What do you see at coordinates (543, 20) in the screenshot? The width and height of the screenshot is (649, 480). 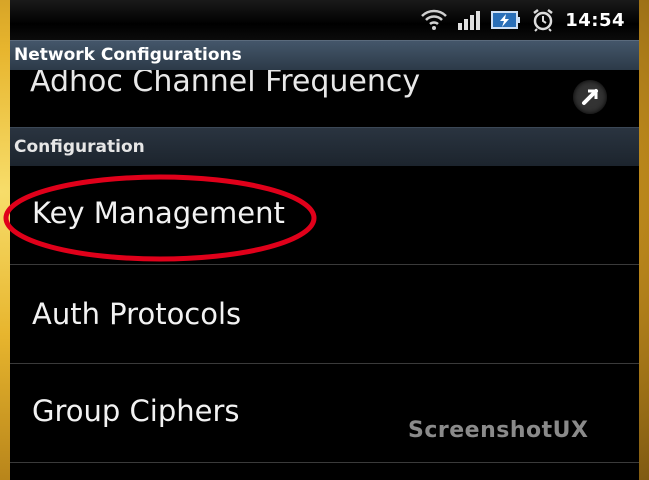 I see `alarm-icon` at bounding box center [543, 20].